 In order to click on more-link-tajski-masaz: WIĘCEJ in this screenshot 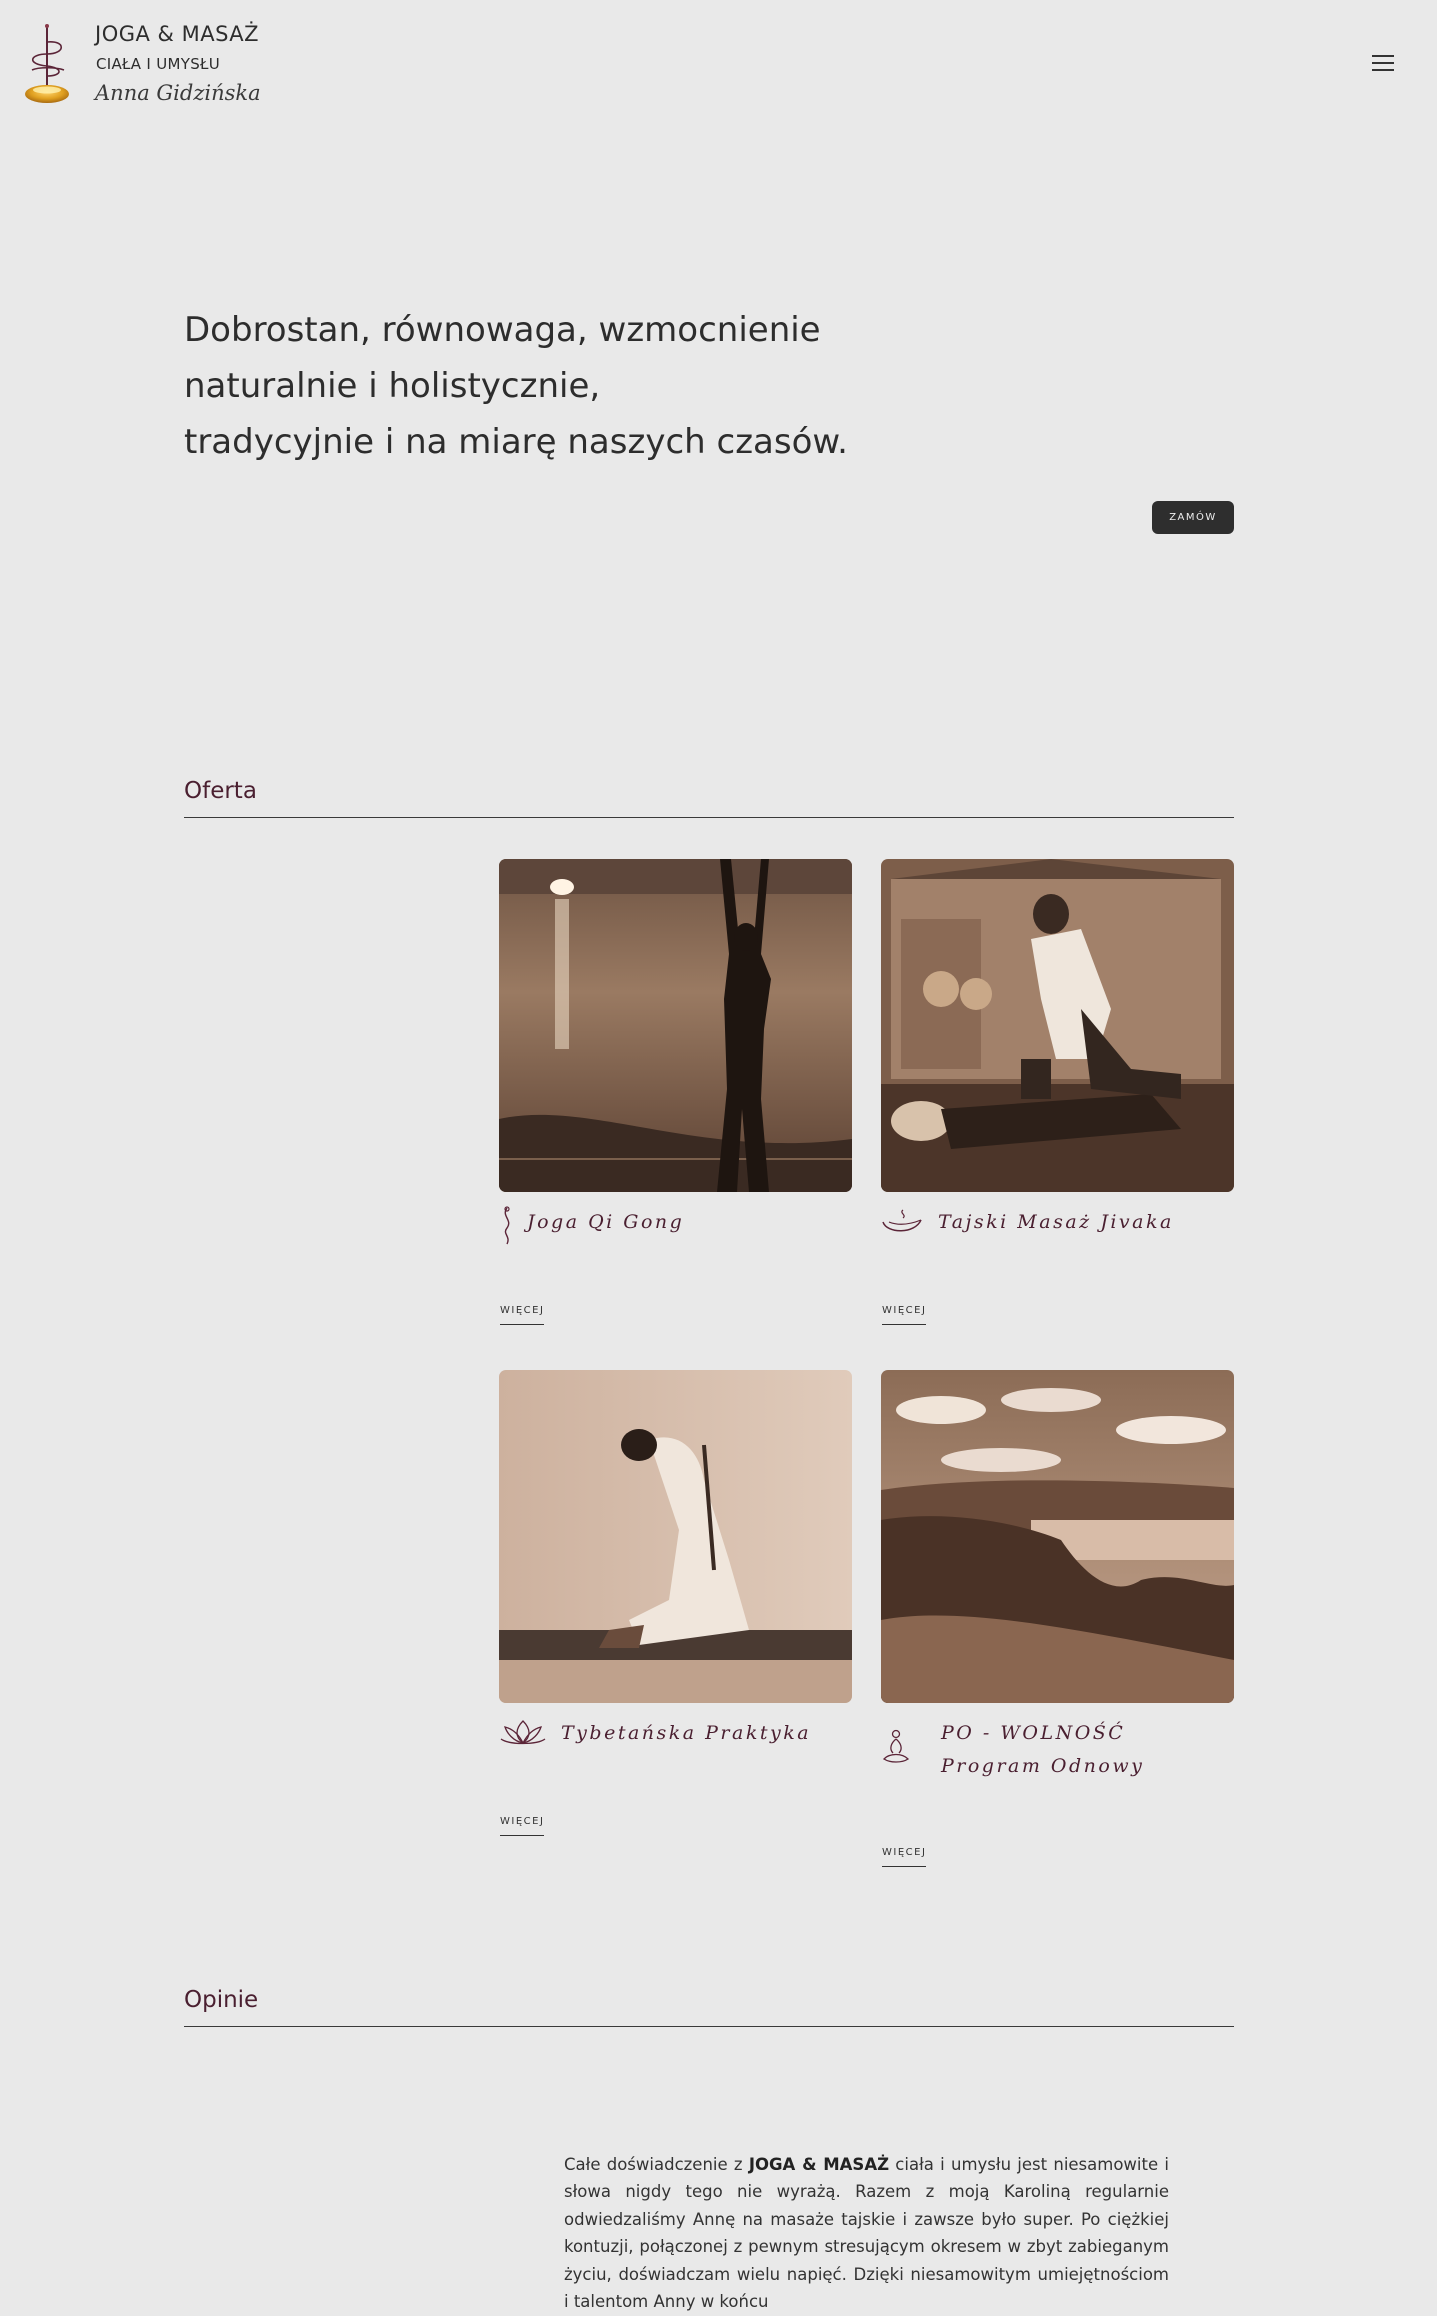, I will do `click(904, 1315)`.